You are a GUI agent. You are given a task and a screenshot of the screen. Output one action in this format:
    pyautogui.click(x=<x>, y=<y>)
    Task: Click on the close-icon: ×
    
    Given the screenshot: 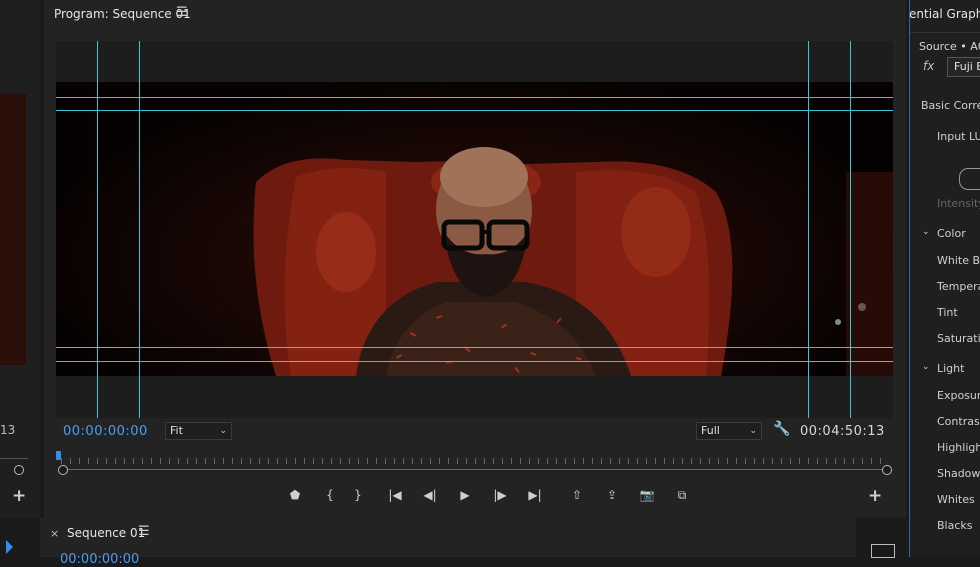 What is the action you would take?
    pyautogui.click(x=54, y=533)
    